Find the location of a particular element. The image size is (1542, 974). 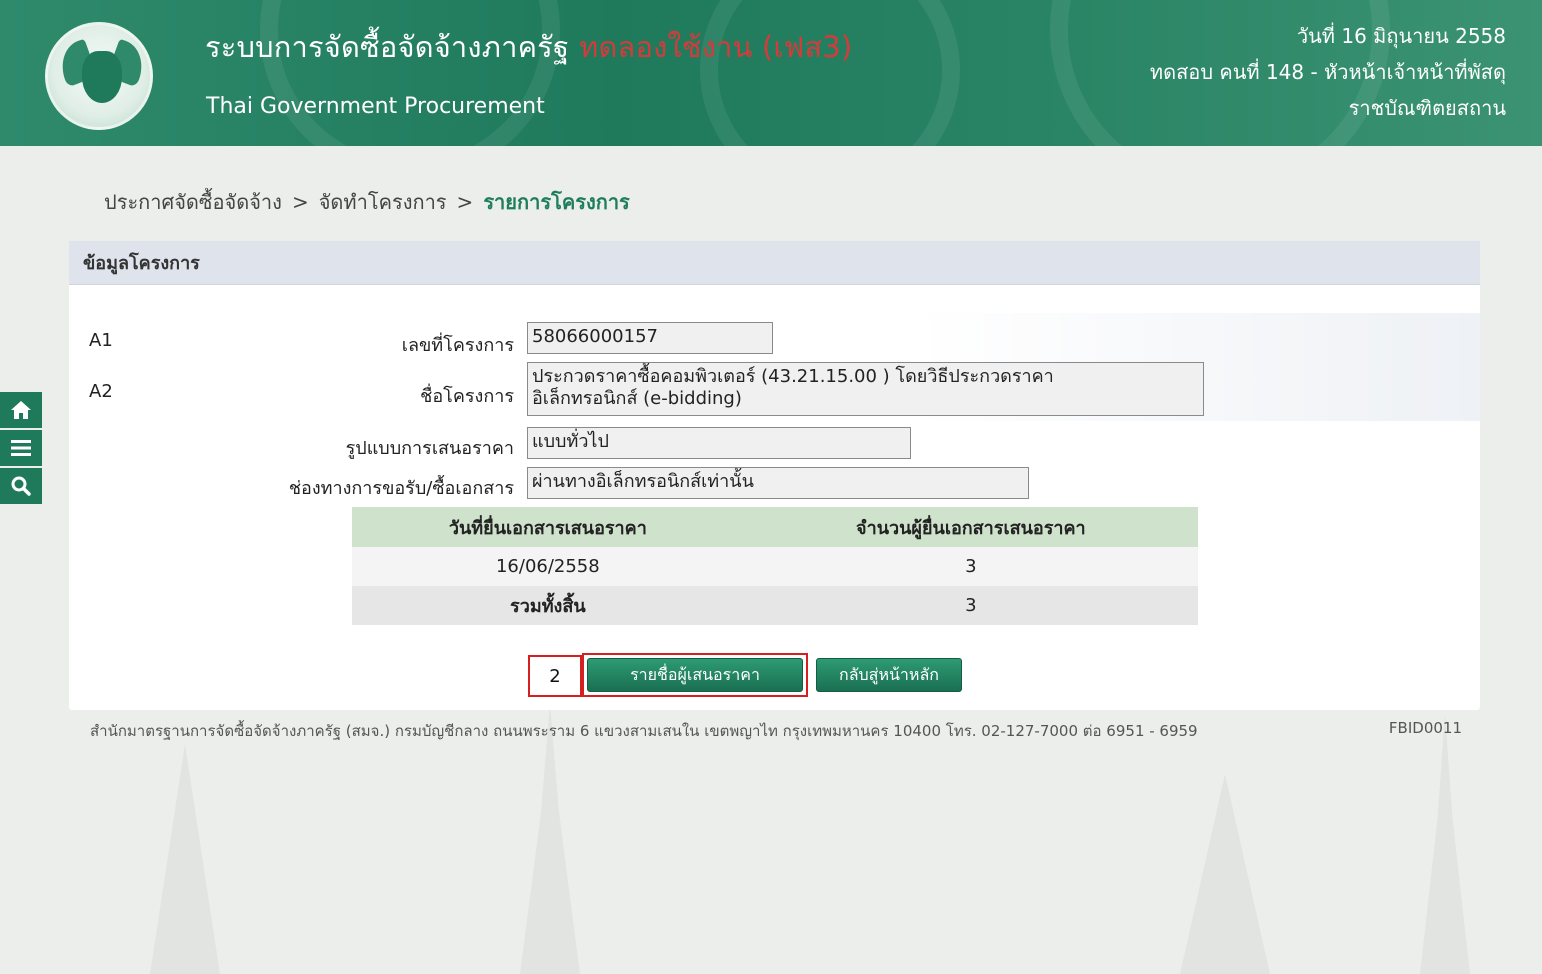

app-subtitle: Thai Government Procurement is located at coordinates (375, 106).